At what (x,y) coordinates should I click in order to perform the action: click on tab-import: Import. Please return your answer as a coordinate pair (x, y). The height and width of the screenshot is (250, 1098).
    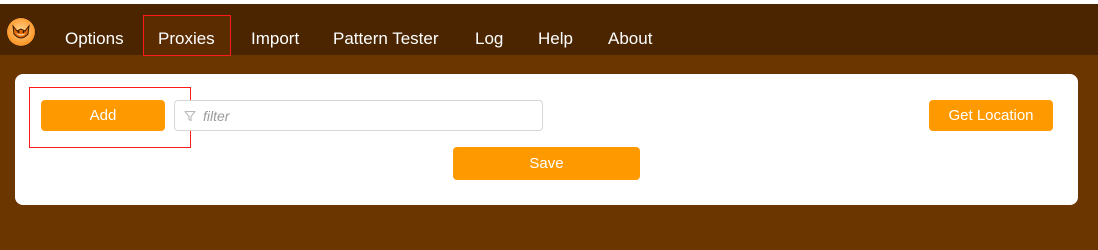
    Looking at the image, I should click on (275, 39).